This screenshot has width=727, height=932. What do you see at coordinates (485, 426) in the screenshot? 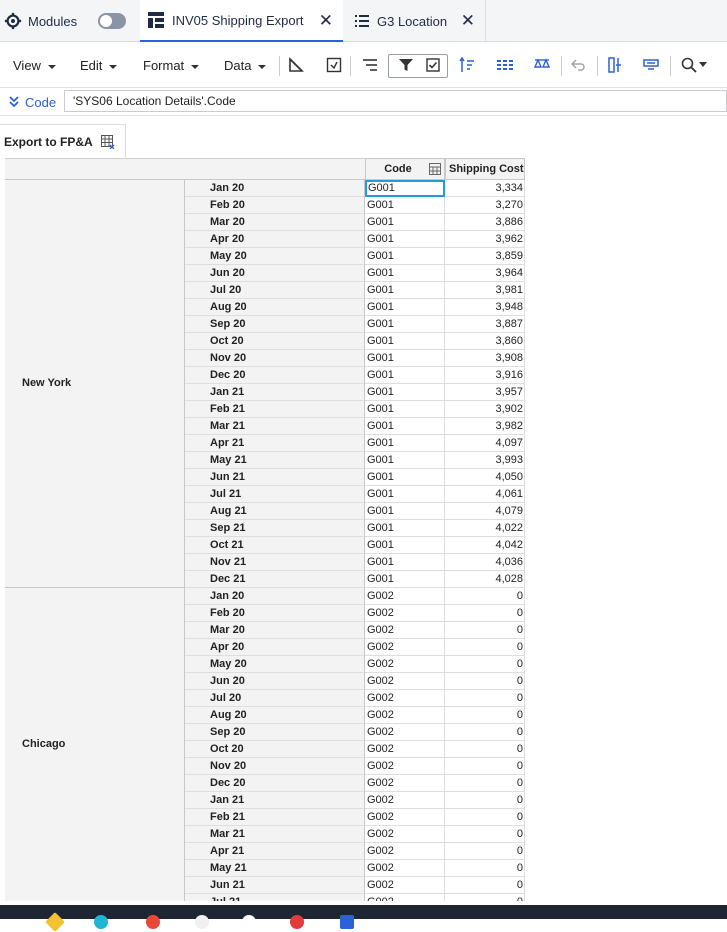
I see `shipping-costs-cell: 3,982` at bounding box center [485, 426].